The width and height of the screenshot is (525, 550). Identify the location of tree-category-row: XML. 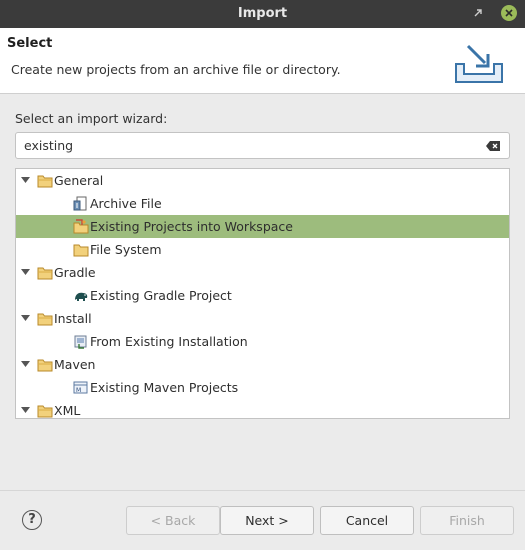
(262, 408).